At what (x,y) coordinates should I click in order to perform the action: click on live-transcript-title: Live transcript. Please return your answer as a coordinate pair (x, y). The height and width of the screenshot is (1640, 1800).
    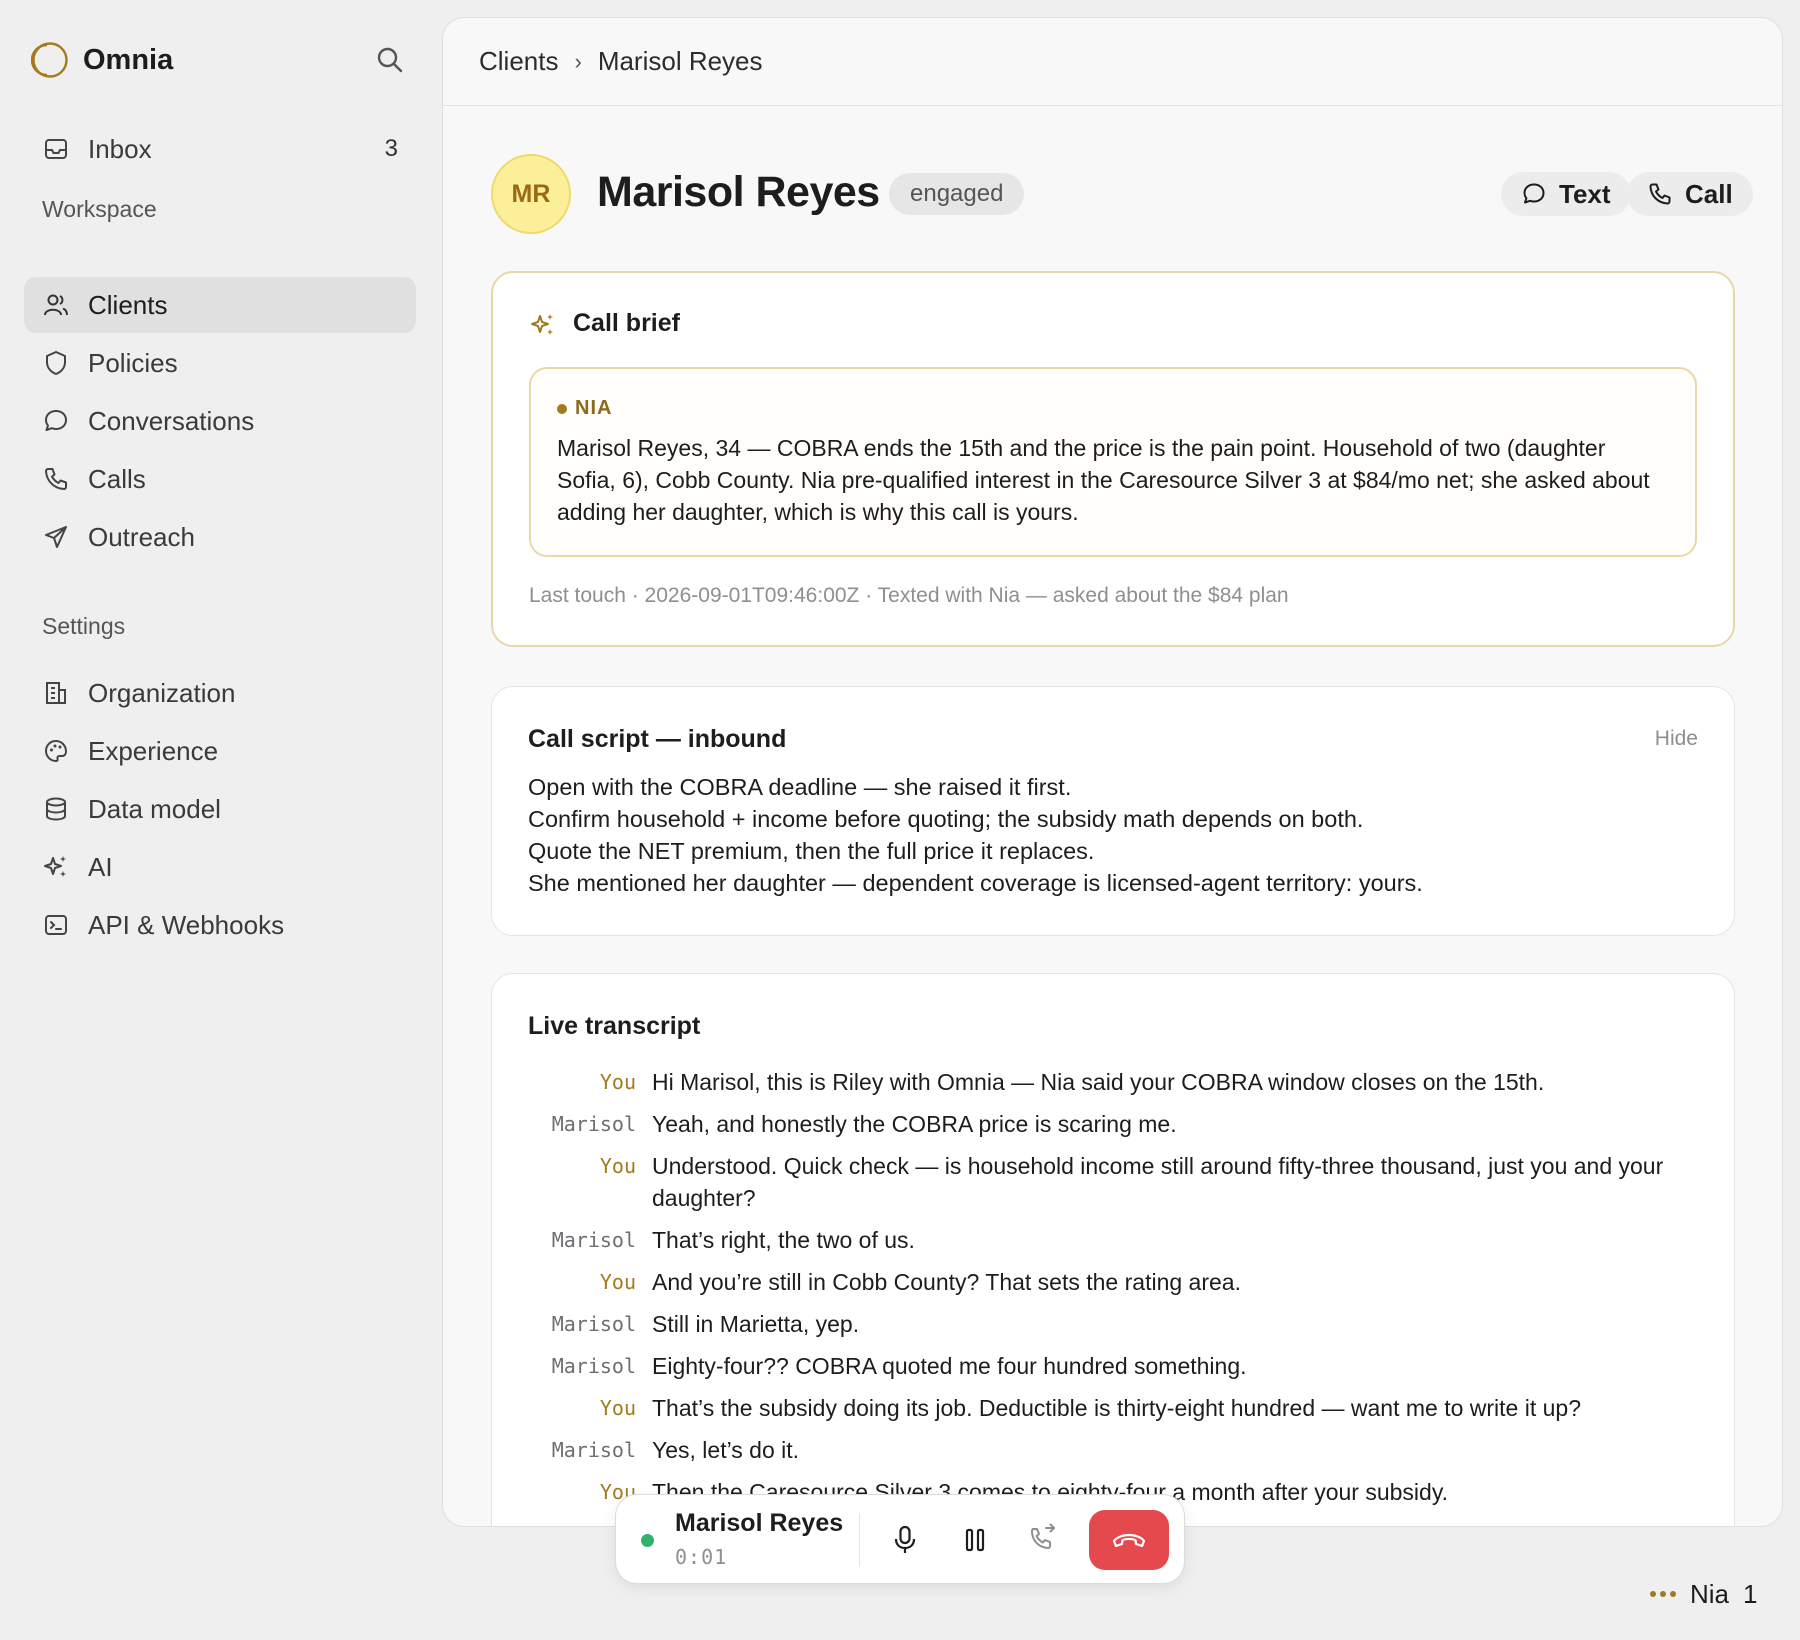
    Looking at the image, I should click on (614, 1026).